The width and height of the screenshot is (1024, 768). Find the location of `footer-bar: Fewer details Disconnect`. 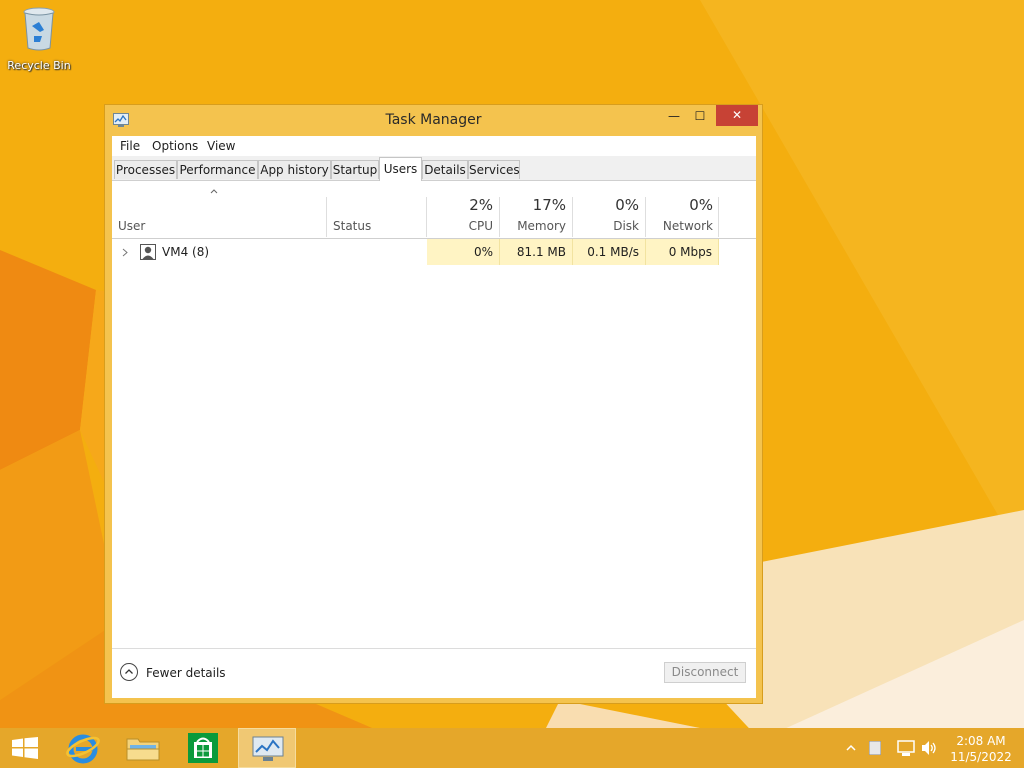

footer-bar: Fewer details Disconnect is located at coordinates (434, 673).